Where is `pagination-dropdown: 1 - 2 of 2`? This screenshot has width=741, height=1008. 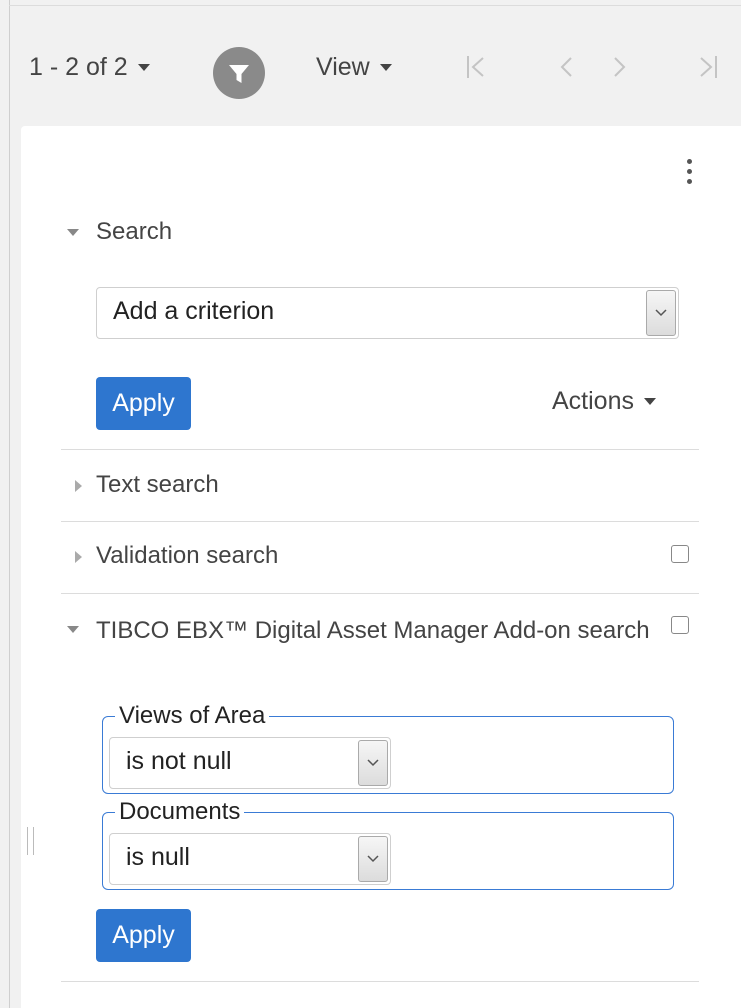 pagination-dropdown: 1 - 2 of 2 is located at coordinates (89, 67).